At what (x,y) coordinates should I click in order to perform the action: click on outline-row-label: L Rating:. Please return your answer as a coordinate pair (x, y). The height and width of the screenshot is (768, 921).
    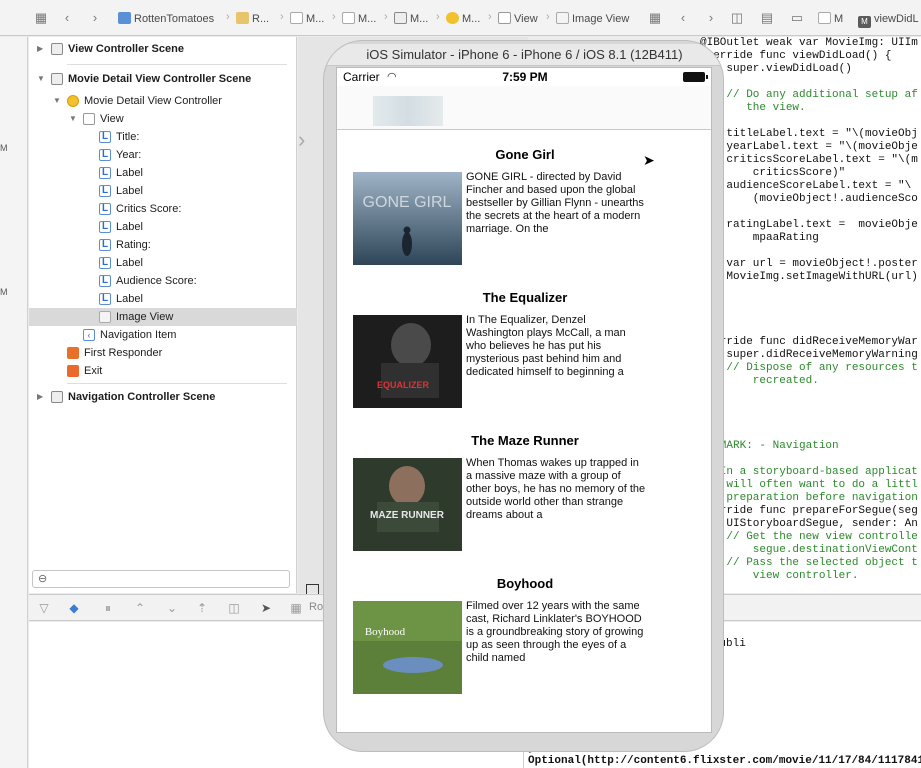
    Looking at the image, I should click on (163, 245).